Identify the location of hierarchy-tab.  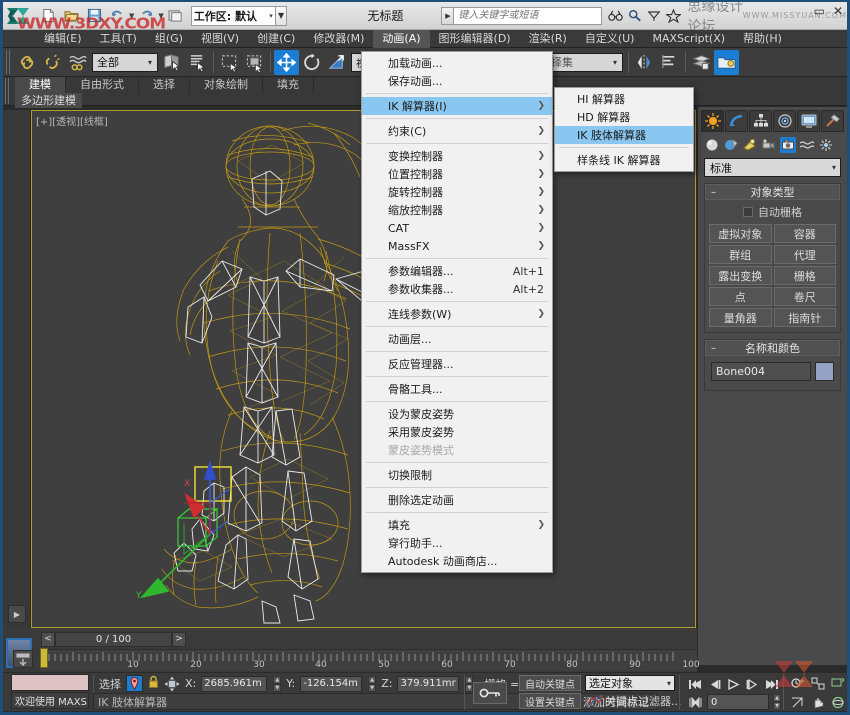
(760, 121).